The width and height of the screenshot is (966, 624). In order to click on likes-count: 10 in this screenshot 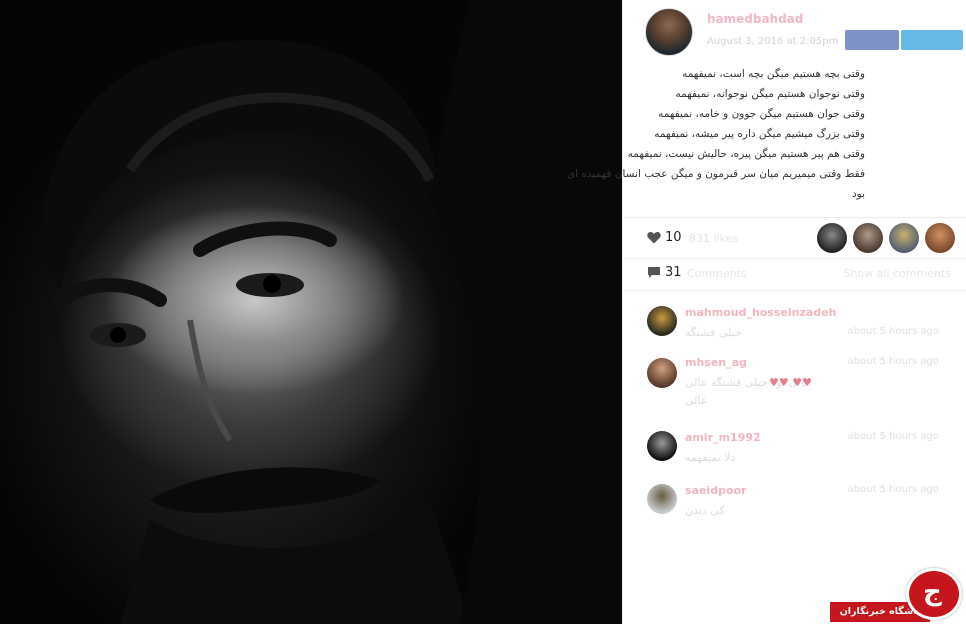, I will do `click(673, 237)`.